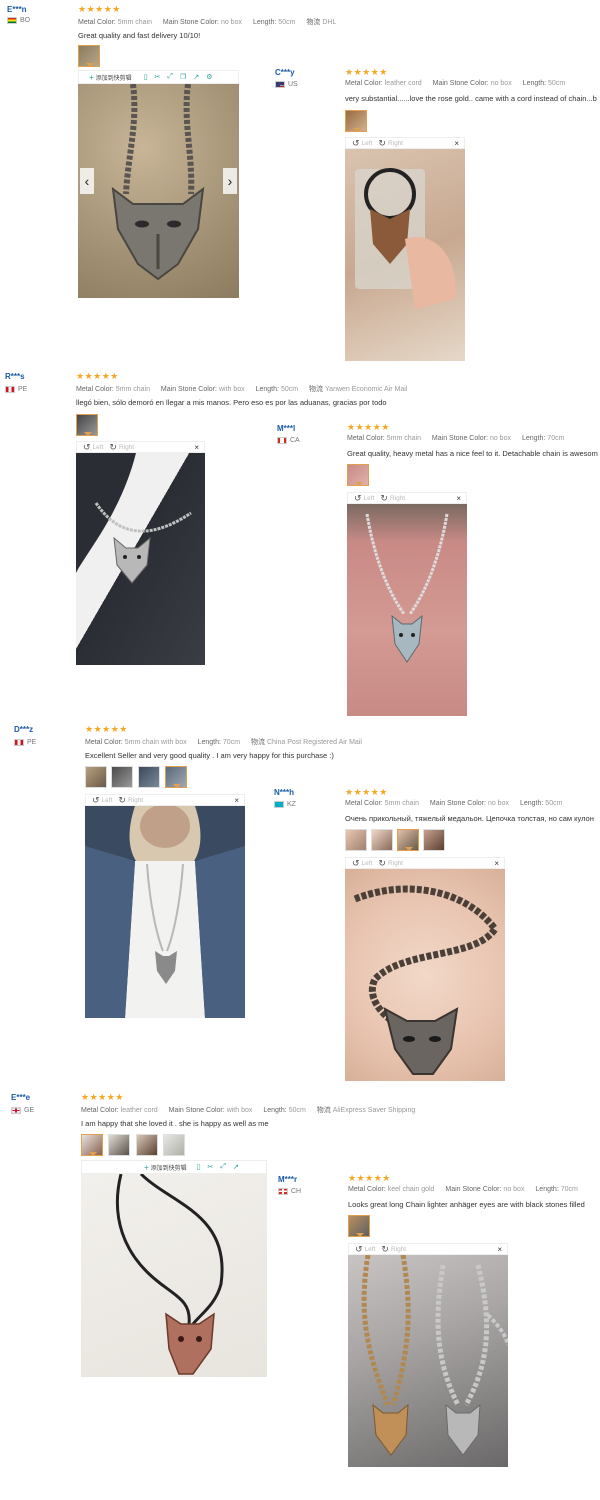 This screenshot has width=600, height=1500. What do you see at coordinates (87, 181) in the screenshot?
I see `chevron-left-icon: ‹` at bounding box center [87, 181].